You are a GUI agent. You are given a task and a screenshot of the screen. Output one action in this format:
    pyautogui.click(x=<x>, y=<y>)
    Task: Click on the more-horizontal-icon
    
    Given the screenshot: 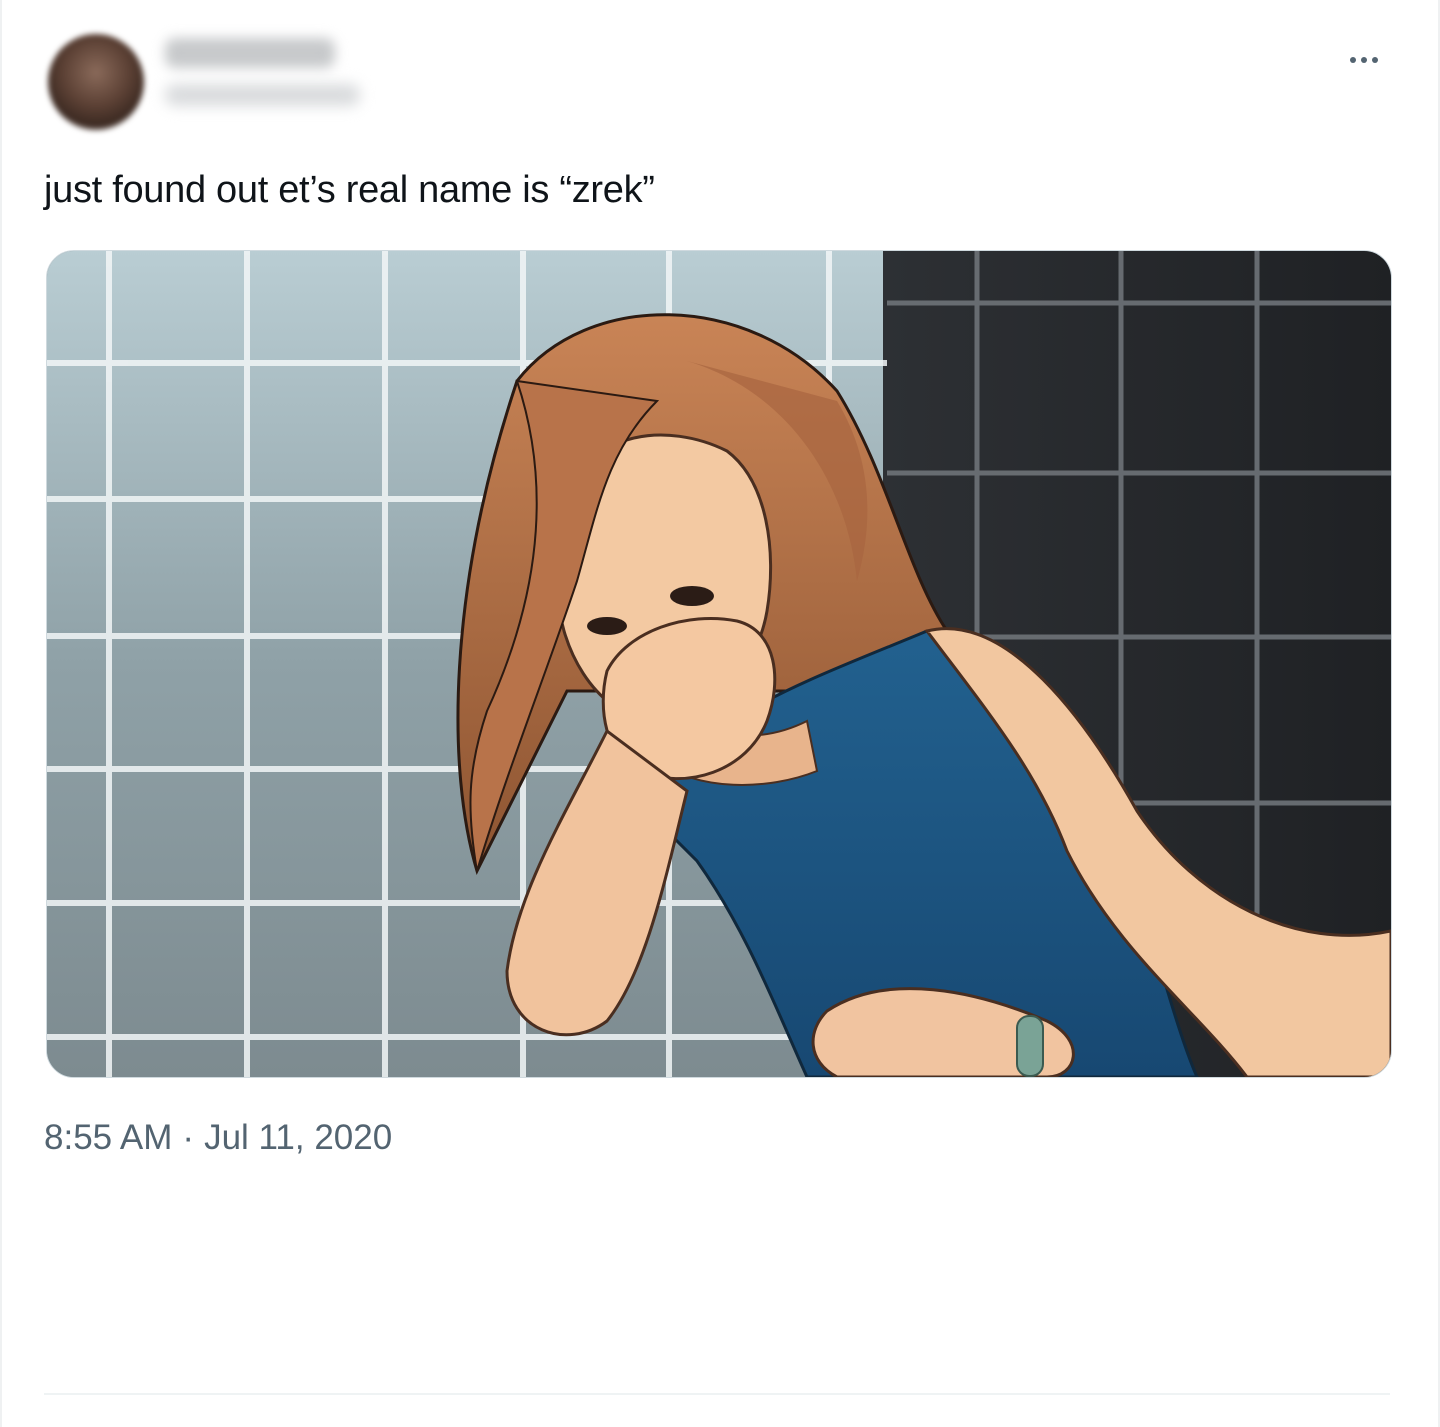 What is the action you would take?
    pyautogui.click(x=1364, y=60)
    